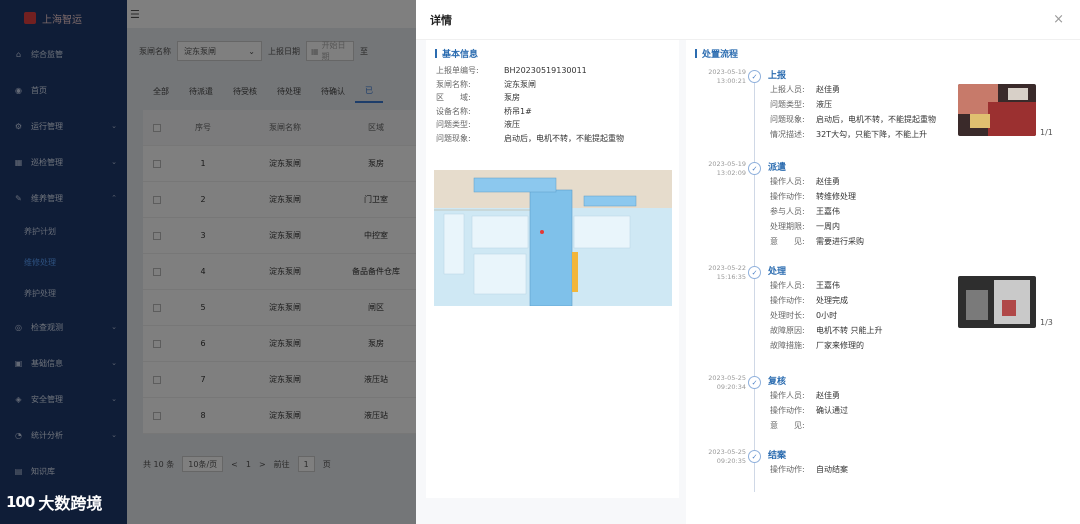  Describe the element at coordinates (870, 425) in the screenshot. I see `step-row: 意 见:` at that location.